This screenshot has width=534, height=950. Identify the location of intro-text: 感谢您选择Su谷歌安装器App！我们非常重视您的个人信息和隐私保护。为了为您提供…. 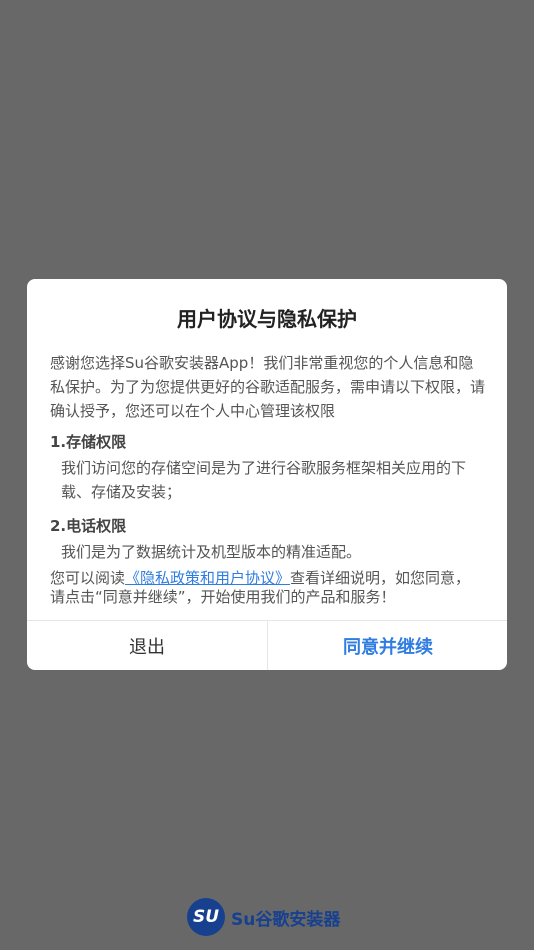
(268, 387).